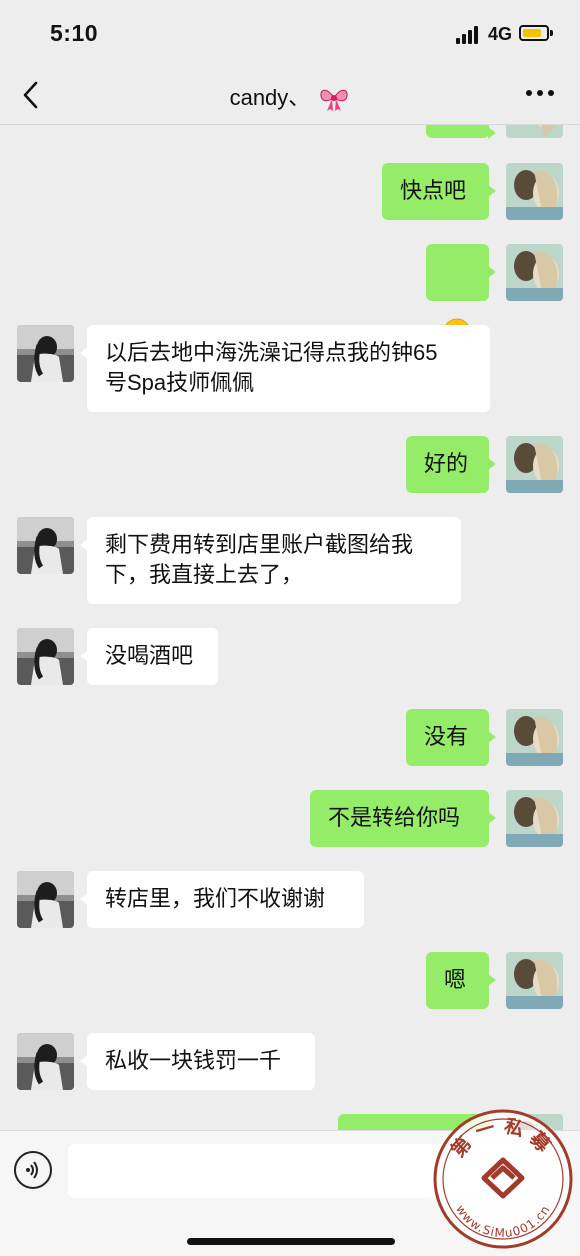 The height and width of the screenshot is (1256, 580). Describe the element at coordinates (461, 980) in the screenshot. I see `message-bubble: 嗯` at that location.